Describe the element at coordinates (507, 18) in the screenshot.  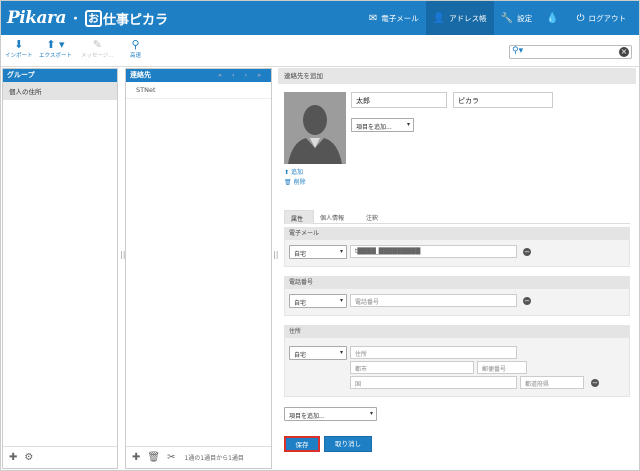
I see `wrench-icon: 🔧` at that location.